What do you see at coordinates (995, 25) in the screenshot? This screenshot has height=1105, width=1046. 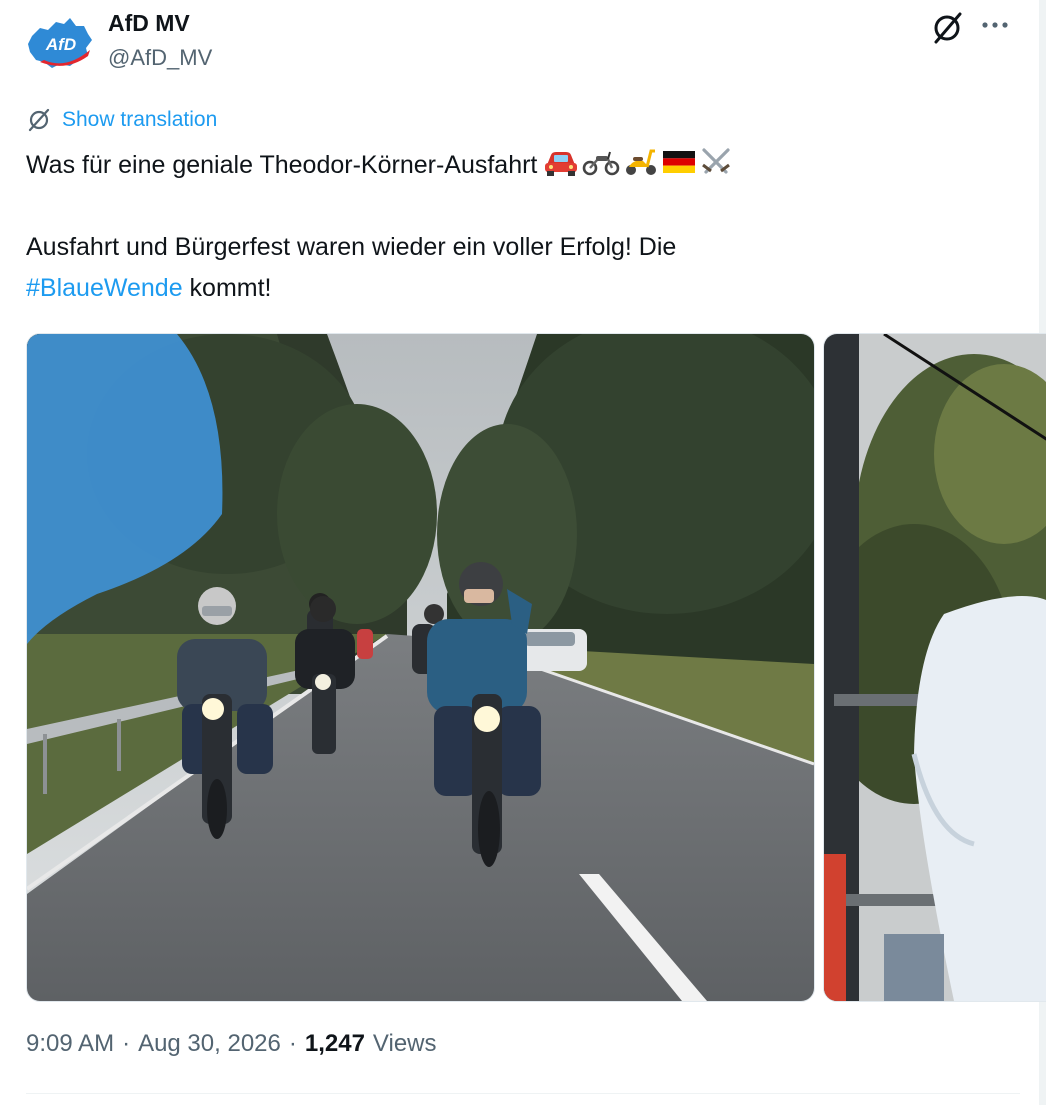 I see `more-horizontal-icon` at bounding box center [995, 25].